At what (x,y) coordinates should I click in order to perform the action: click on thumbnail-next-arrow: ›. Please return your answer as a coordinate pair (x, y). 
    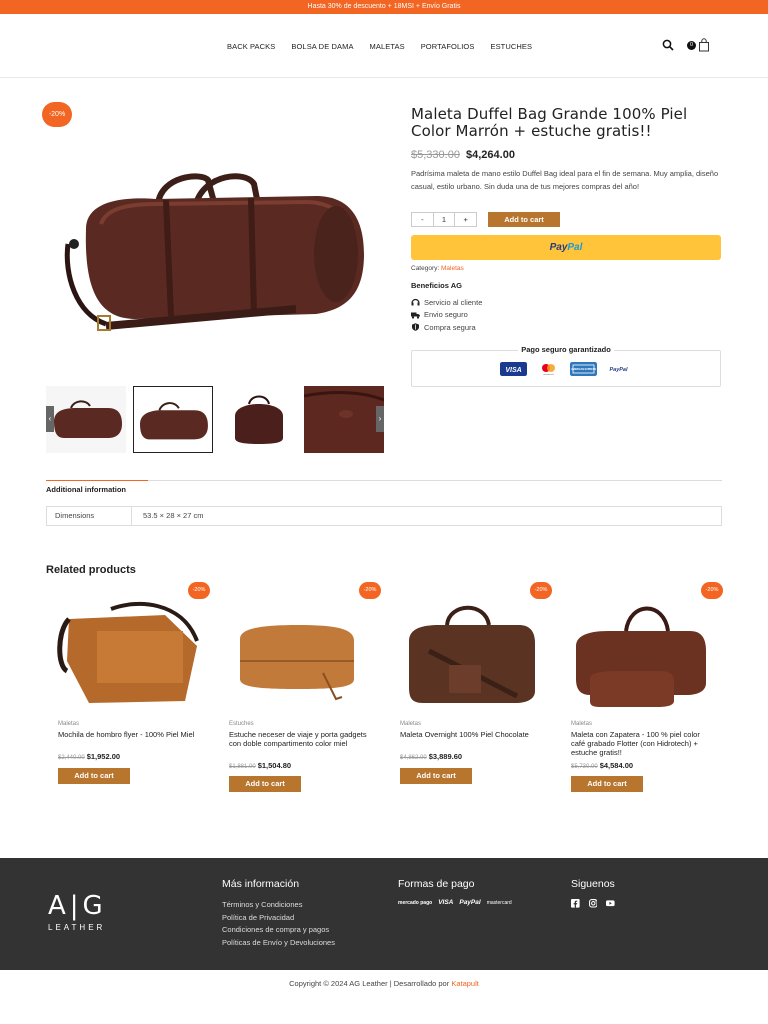
    Looking at the image, I should click on (380, 419).